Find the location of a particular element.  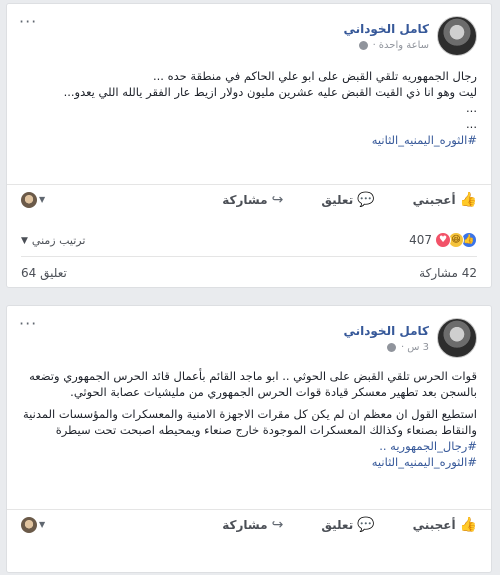

post-time: 3 س is located at coordinates (418, 347).